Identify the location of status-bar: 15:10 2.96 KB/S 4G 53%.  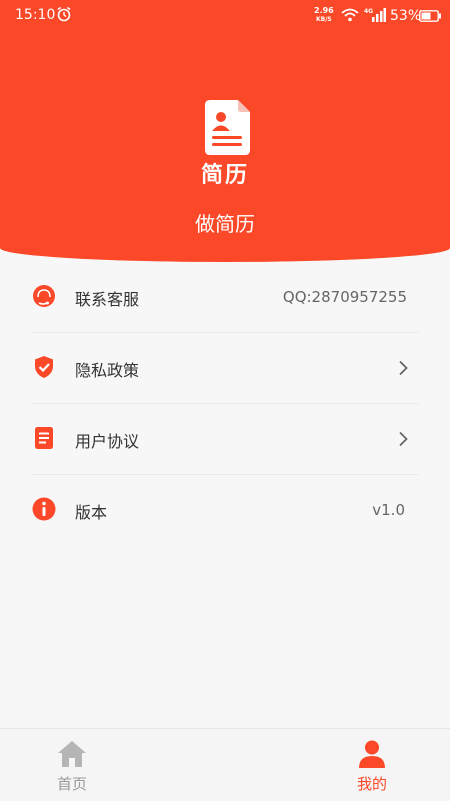
(225, 16).